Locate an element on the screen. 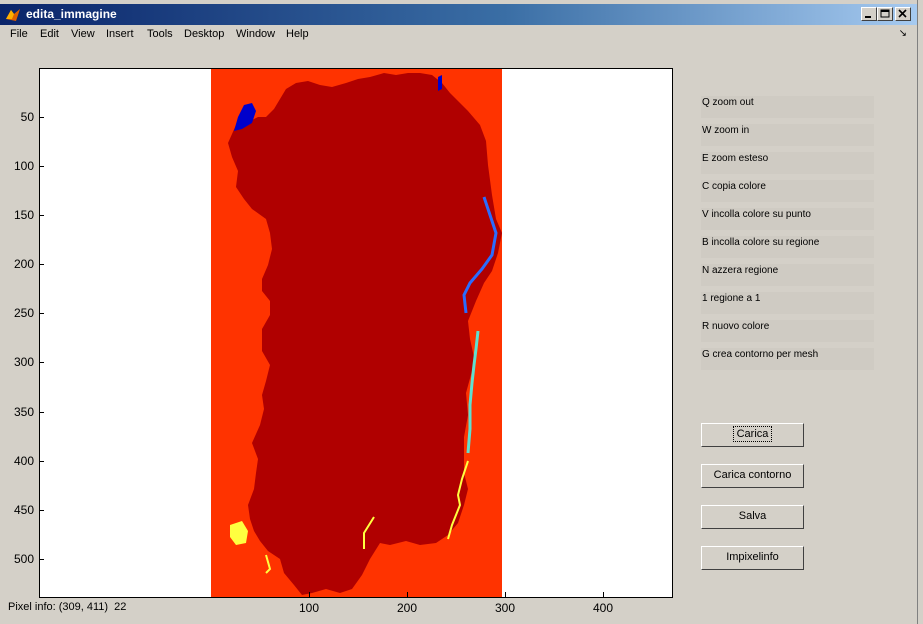 This screenshot has height=624, width=923. y-tick-label: 200 is located at coordinates (23, 264).